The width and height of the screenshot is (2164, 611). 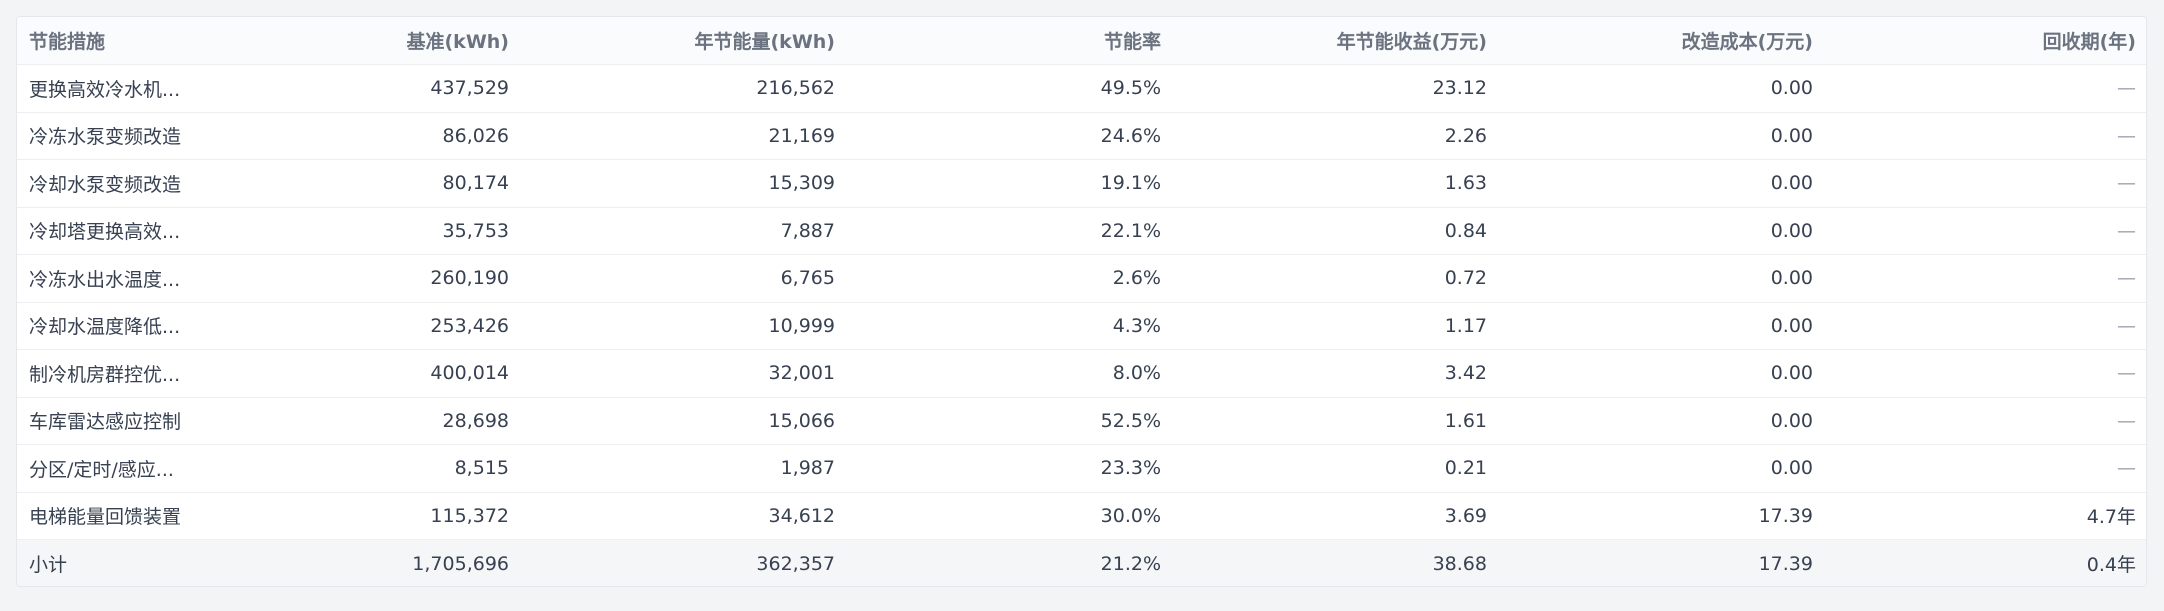 I want to click on cell-annual-revenue: 2.26, so click(x=1336, y=136).